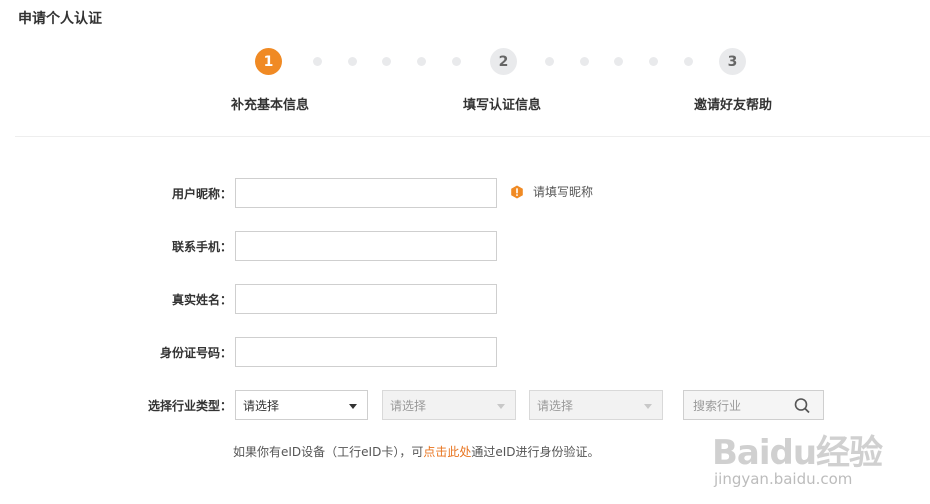 The height and width of the screenshot is (504, 930). I want to click on id-number-input, so click(366, 352).